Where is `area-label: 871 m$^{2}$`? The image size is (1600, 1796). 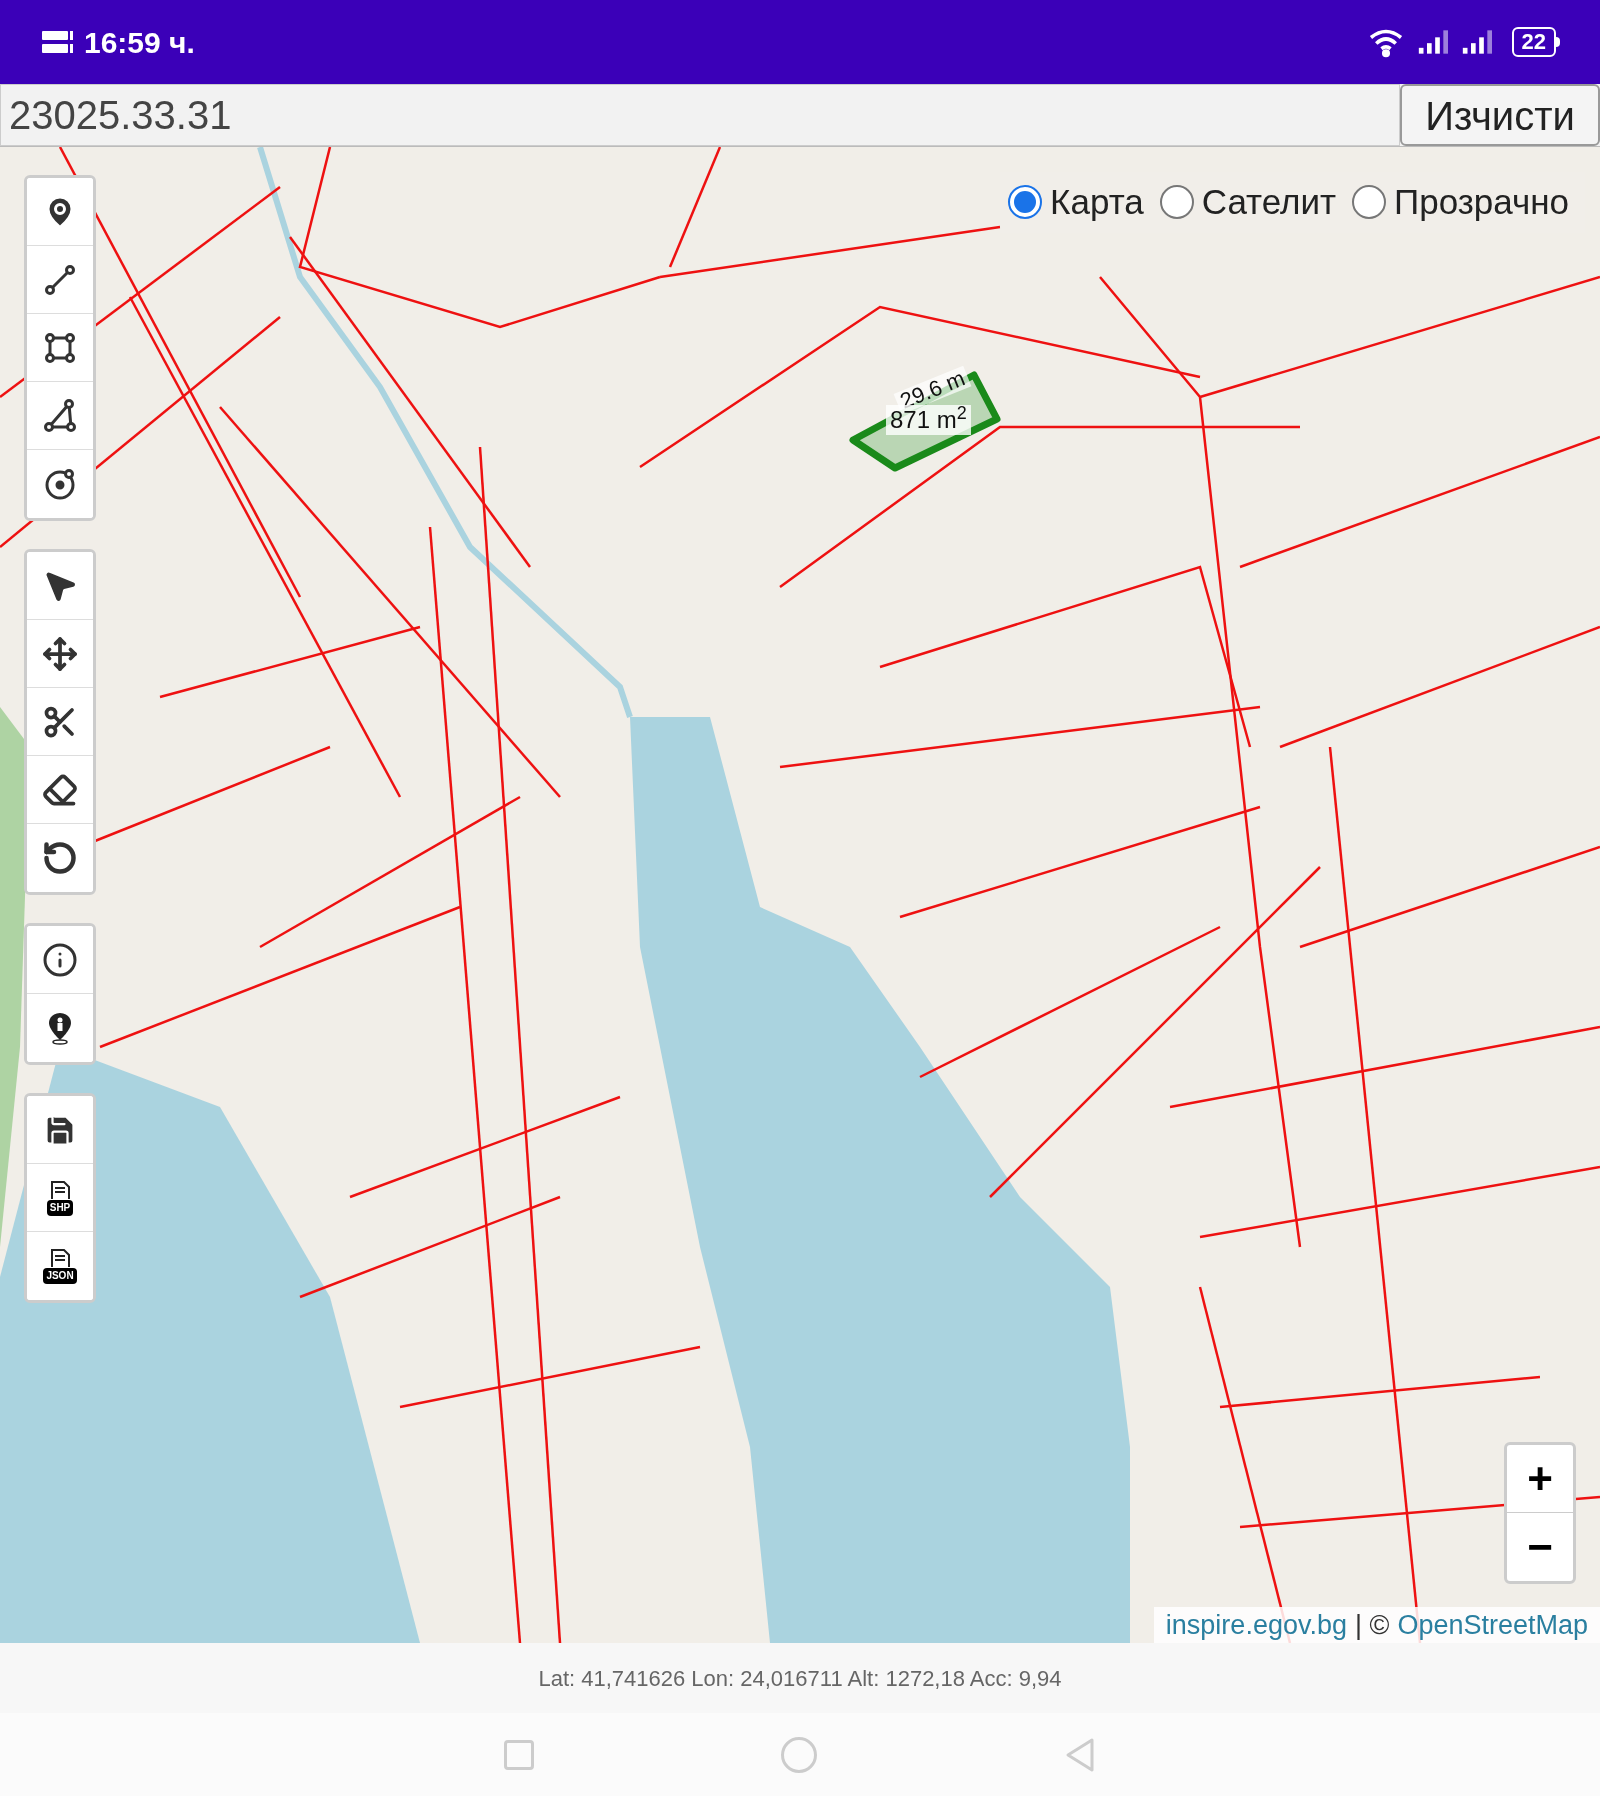
area-label: 871 m$^{2}$ is located at coordinates (928, 420).